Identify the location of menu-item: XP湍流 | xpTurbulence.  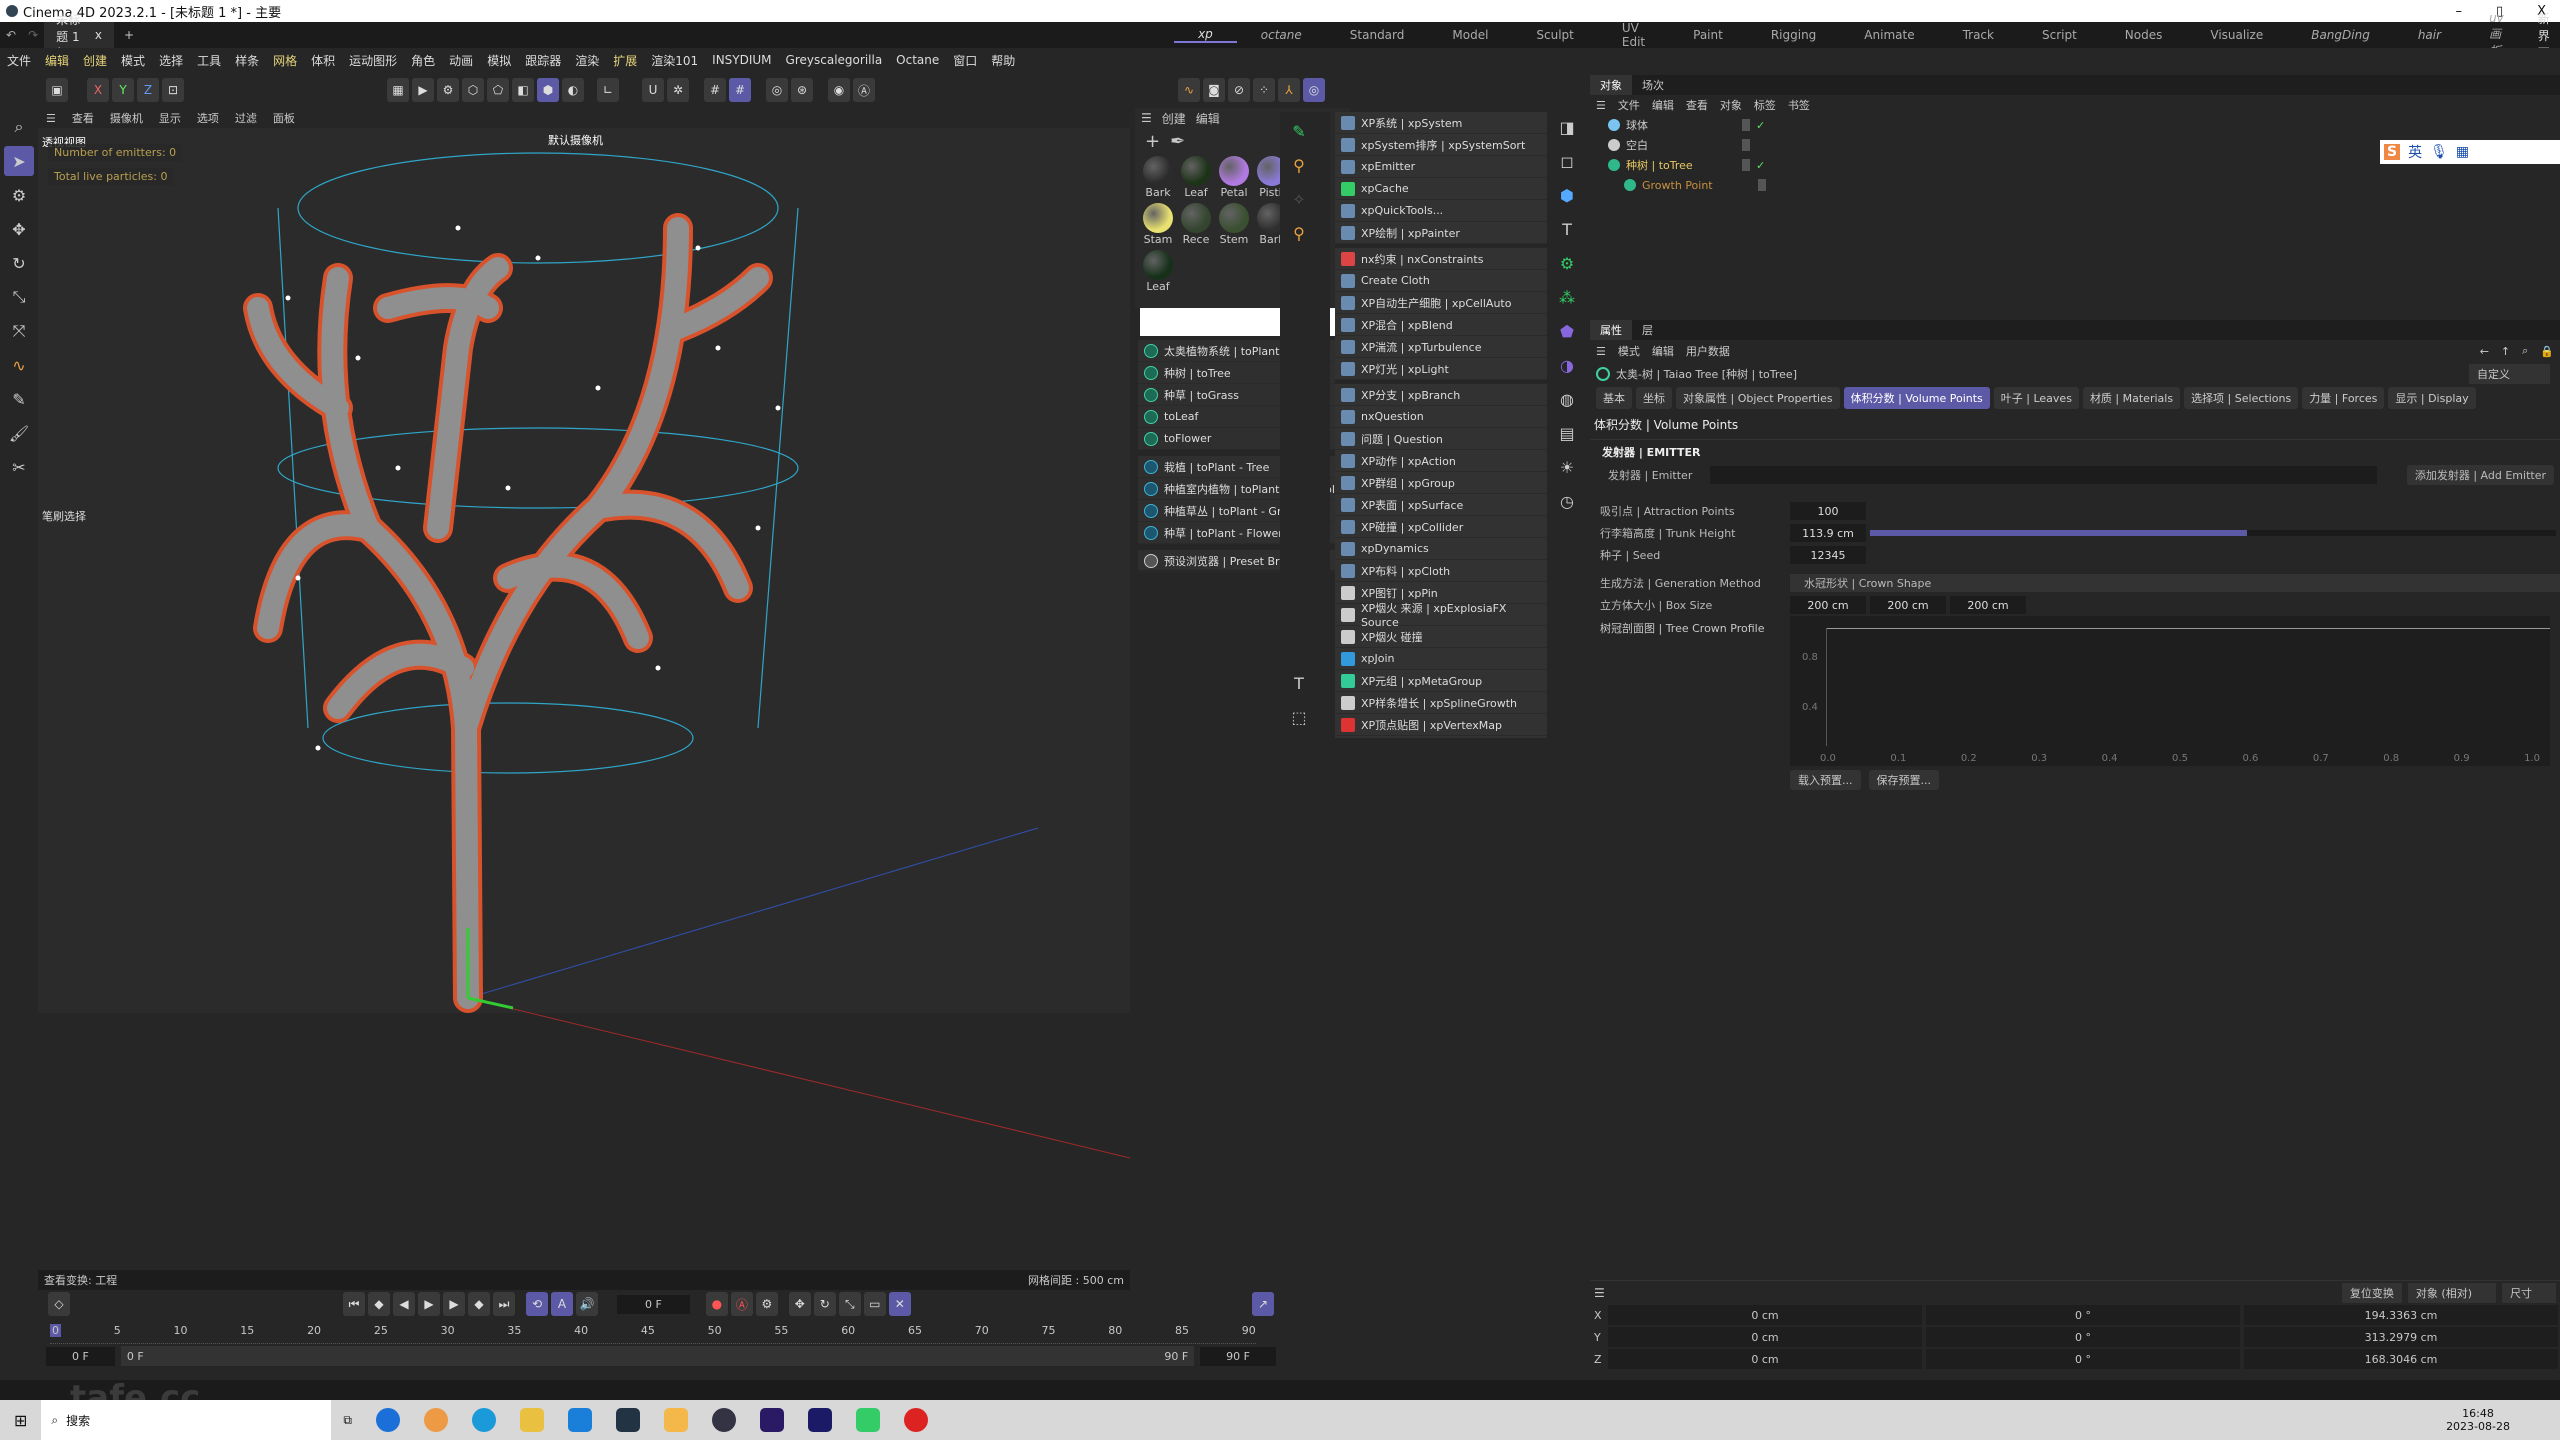
(1441, 347).